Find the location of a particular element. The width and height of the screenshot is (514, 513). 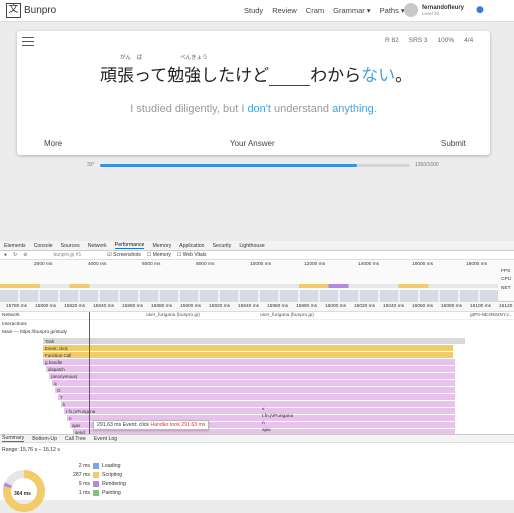

review-count: R 82 is located at coordinates (392, 40).